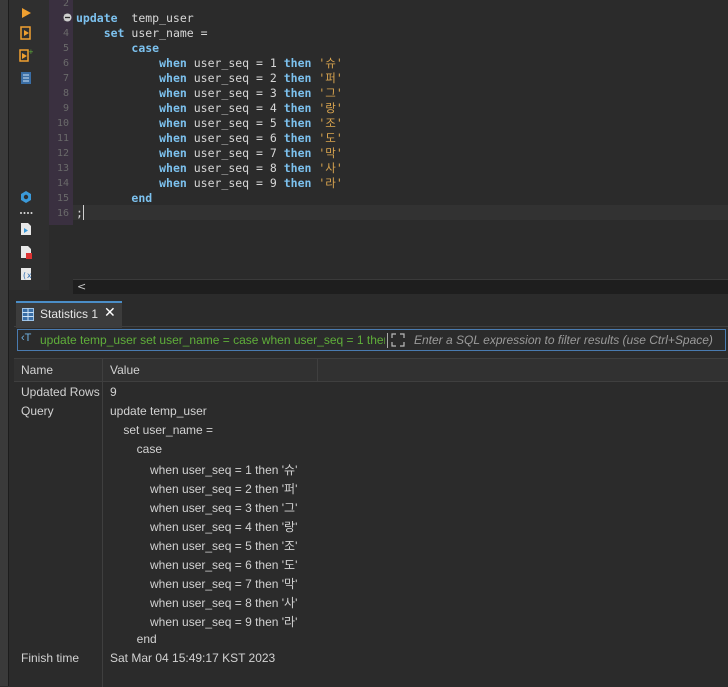 Image resolution: width=728 pixels, height=687 pixels. Describe the element at coordinates (135, 18) in the screenshot. I see `code-line: update temp_user` at that location.